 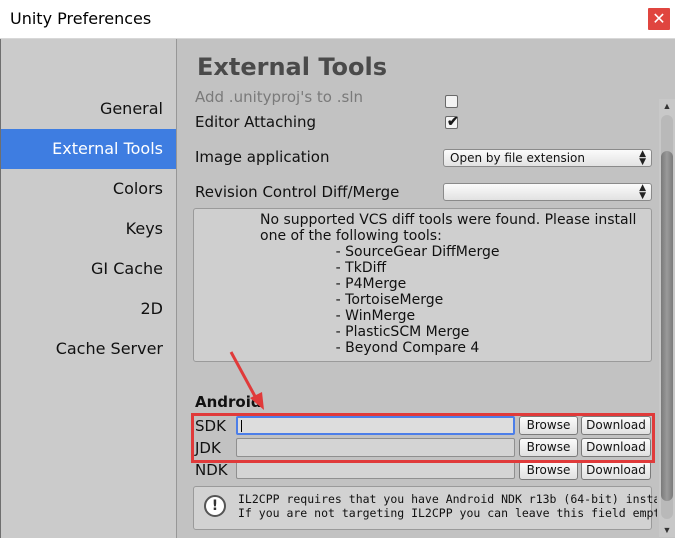 I want to click on close-button: ✕, so click(x=659, y=19).